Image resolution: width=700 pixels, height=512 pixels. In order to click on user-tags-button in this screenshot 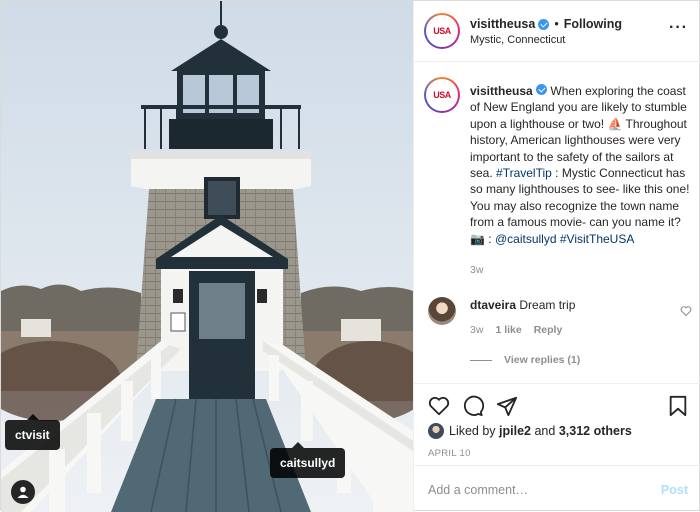, I will do `click(23, 492)`.